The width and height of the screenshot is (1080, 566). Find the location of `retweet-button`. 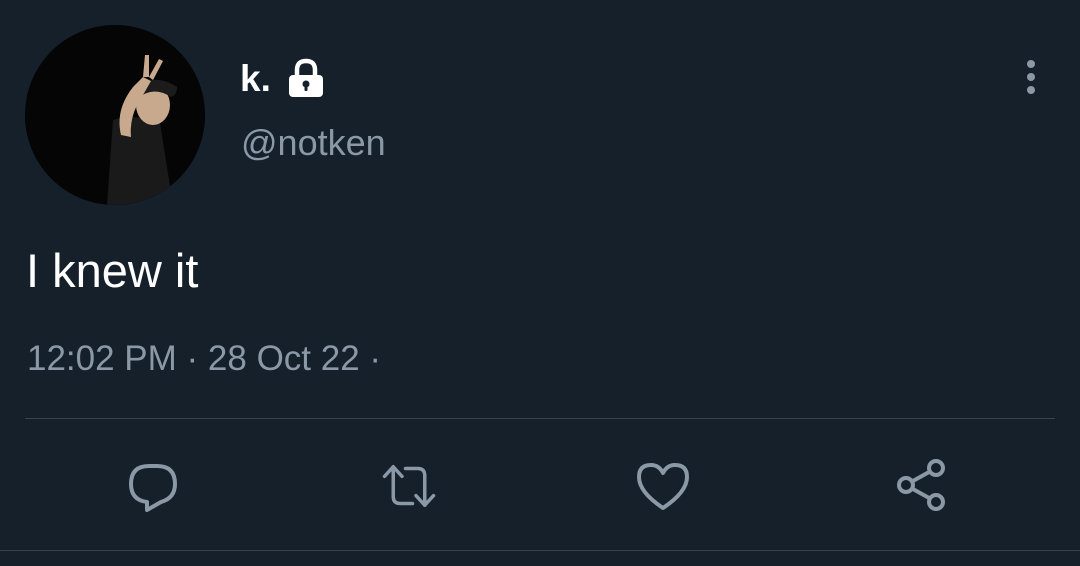

retweet-button is located at coordinates (409, 486).